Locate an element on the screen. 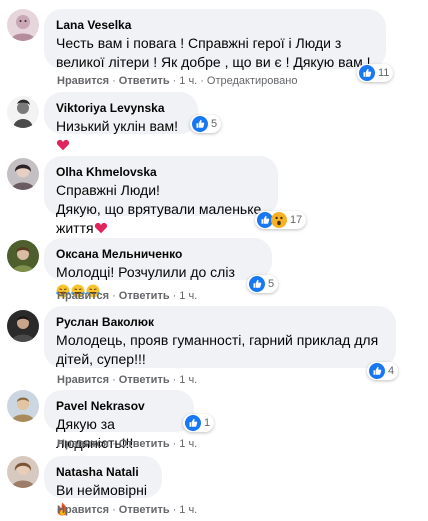 This screenshot has height=521, width=428. reaction-summary: 4 is located at coordinates (383, 371).